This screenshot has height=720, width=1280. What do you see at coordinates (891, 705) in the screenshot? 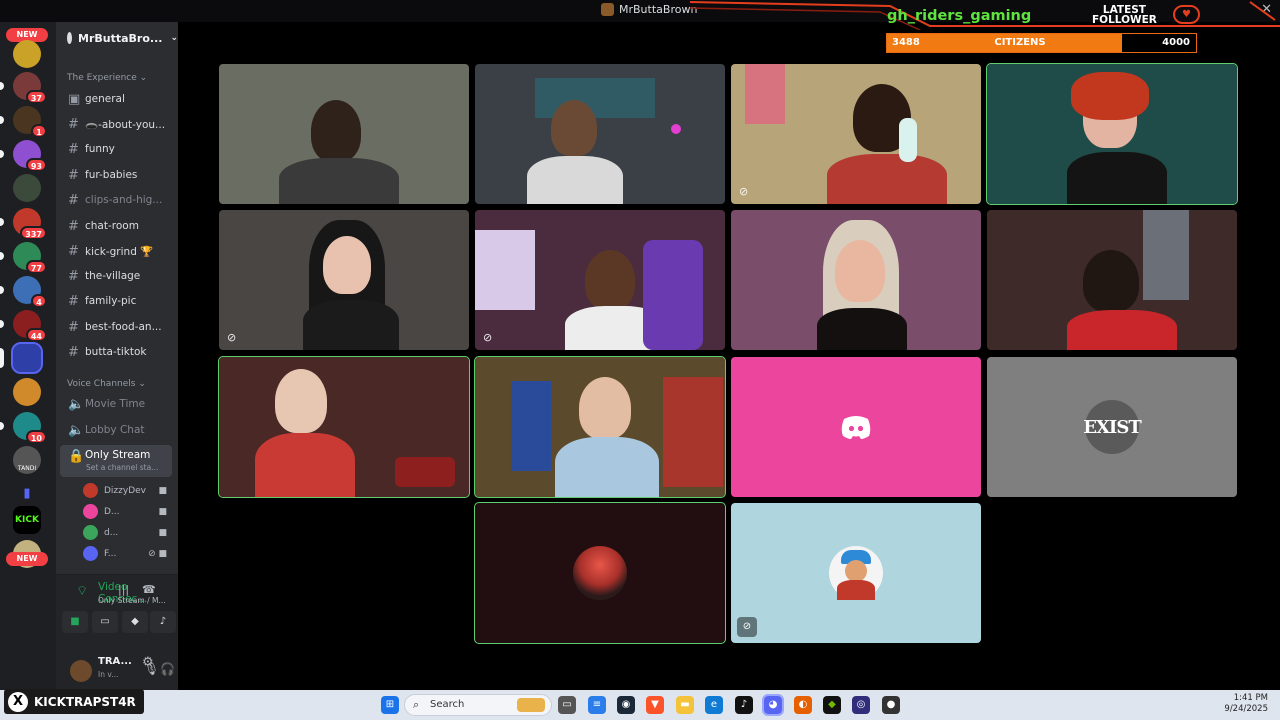
I see `app-icon: ●` at bounding box center [891, 705].